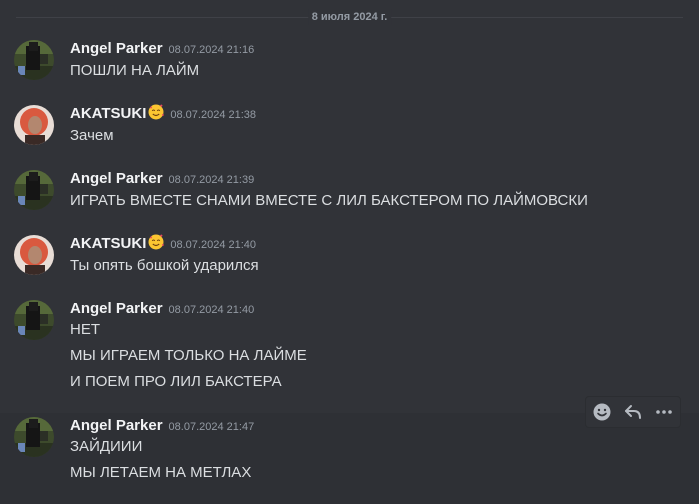 Image resolution: width=699 pixels, height=504 pixels. I want to click on message-text: МЫ ЛЕТАЕМ НА МЕТЛАХ, so click(161, 472).